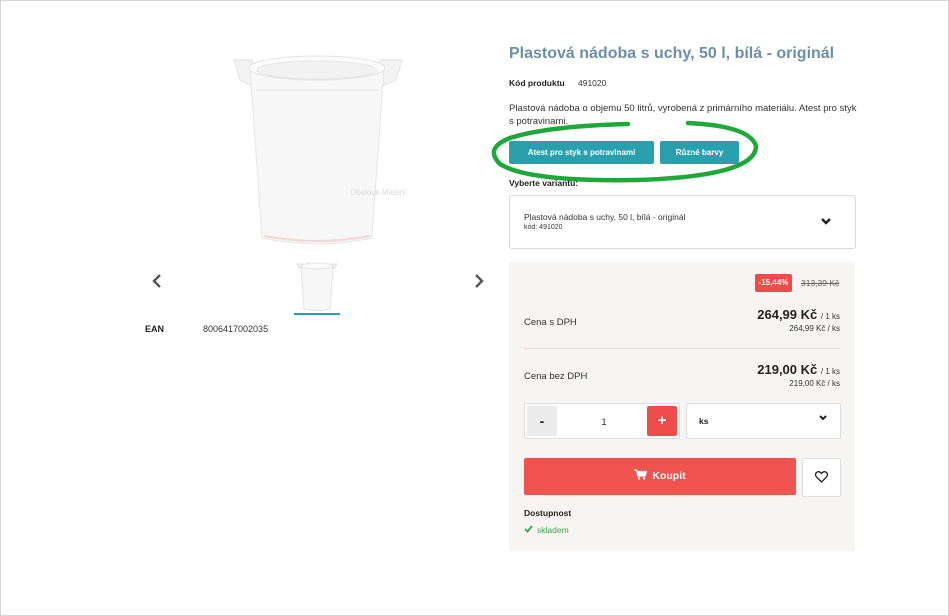 Image resolution: width=949 pixels, height=616 pixels. What do you see at coordinates (317, 287) in the screenshot?
I see `gallery-thumbnail` at bounding box center [317, 287].